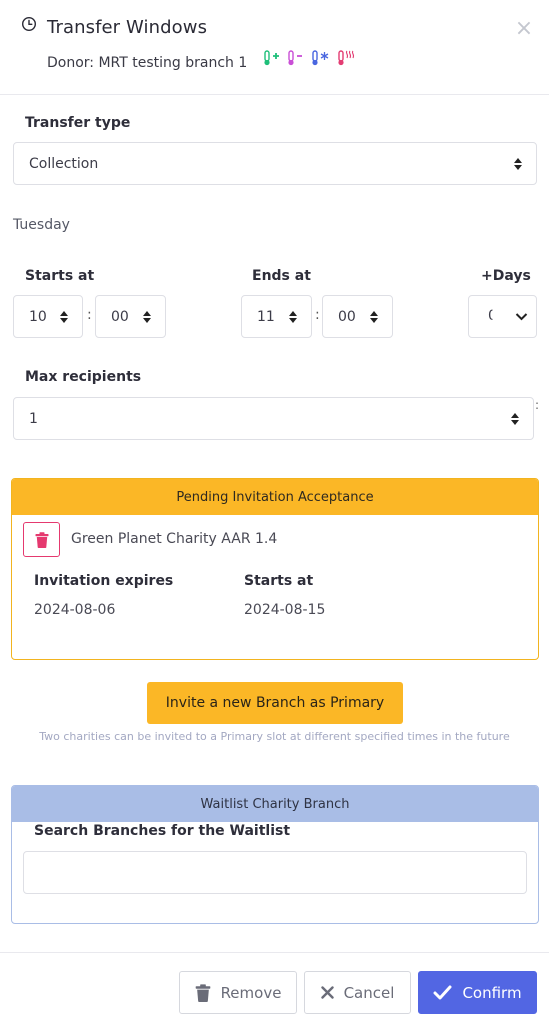 Image resolution: width=549 pixels, height=1026 pixels. What do you see at coordinates (38, 316) in the screenshot?
I see `start-hour-value: 10` at bounding box center [38, 316].